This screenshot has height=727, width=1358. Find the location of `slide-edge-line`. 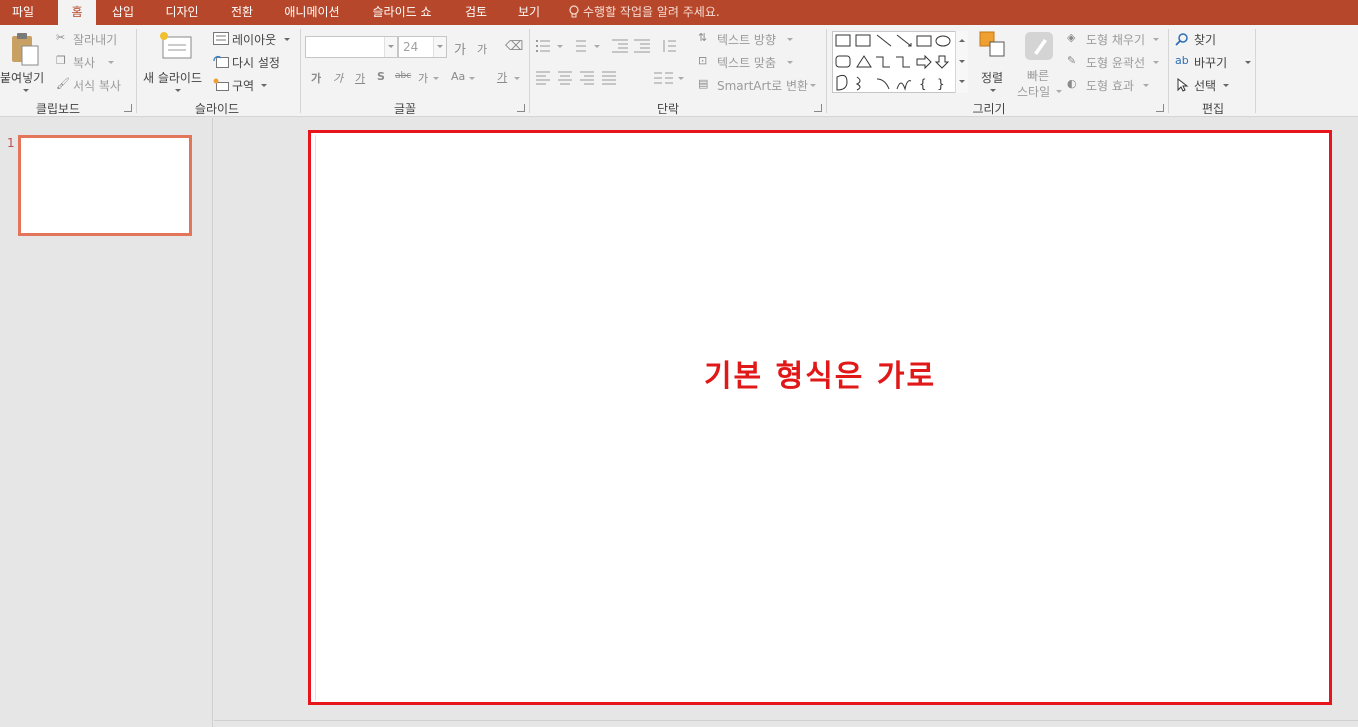

slide-edge-line is located at coordinates (314, 418).